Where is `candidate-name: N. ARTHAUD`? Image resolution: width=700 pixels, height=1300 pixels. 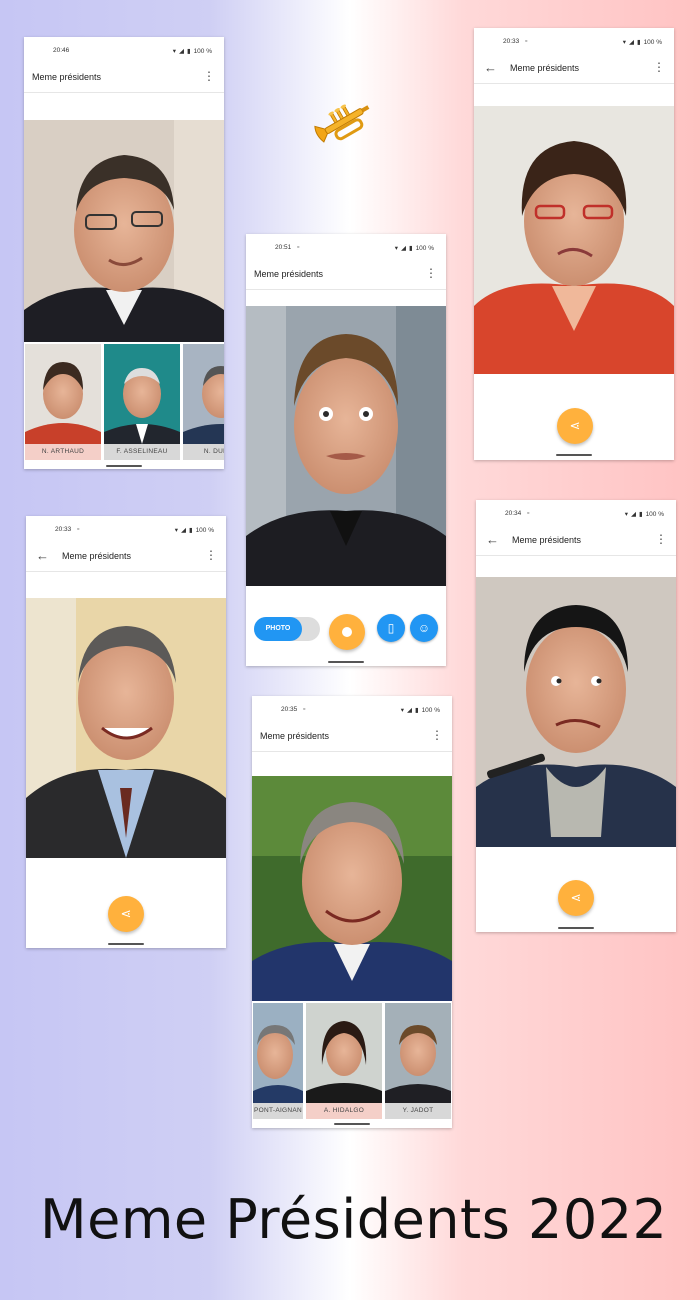 candidate-name: N. ARTHAUD is located at coordinates (63, 452).